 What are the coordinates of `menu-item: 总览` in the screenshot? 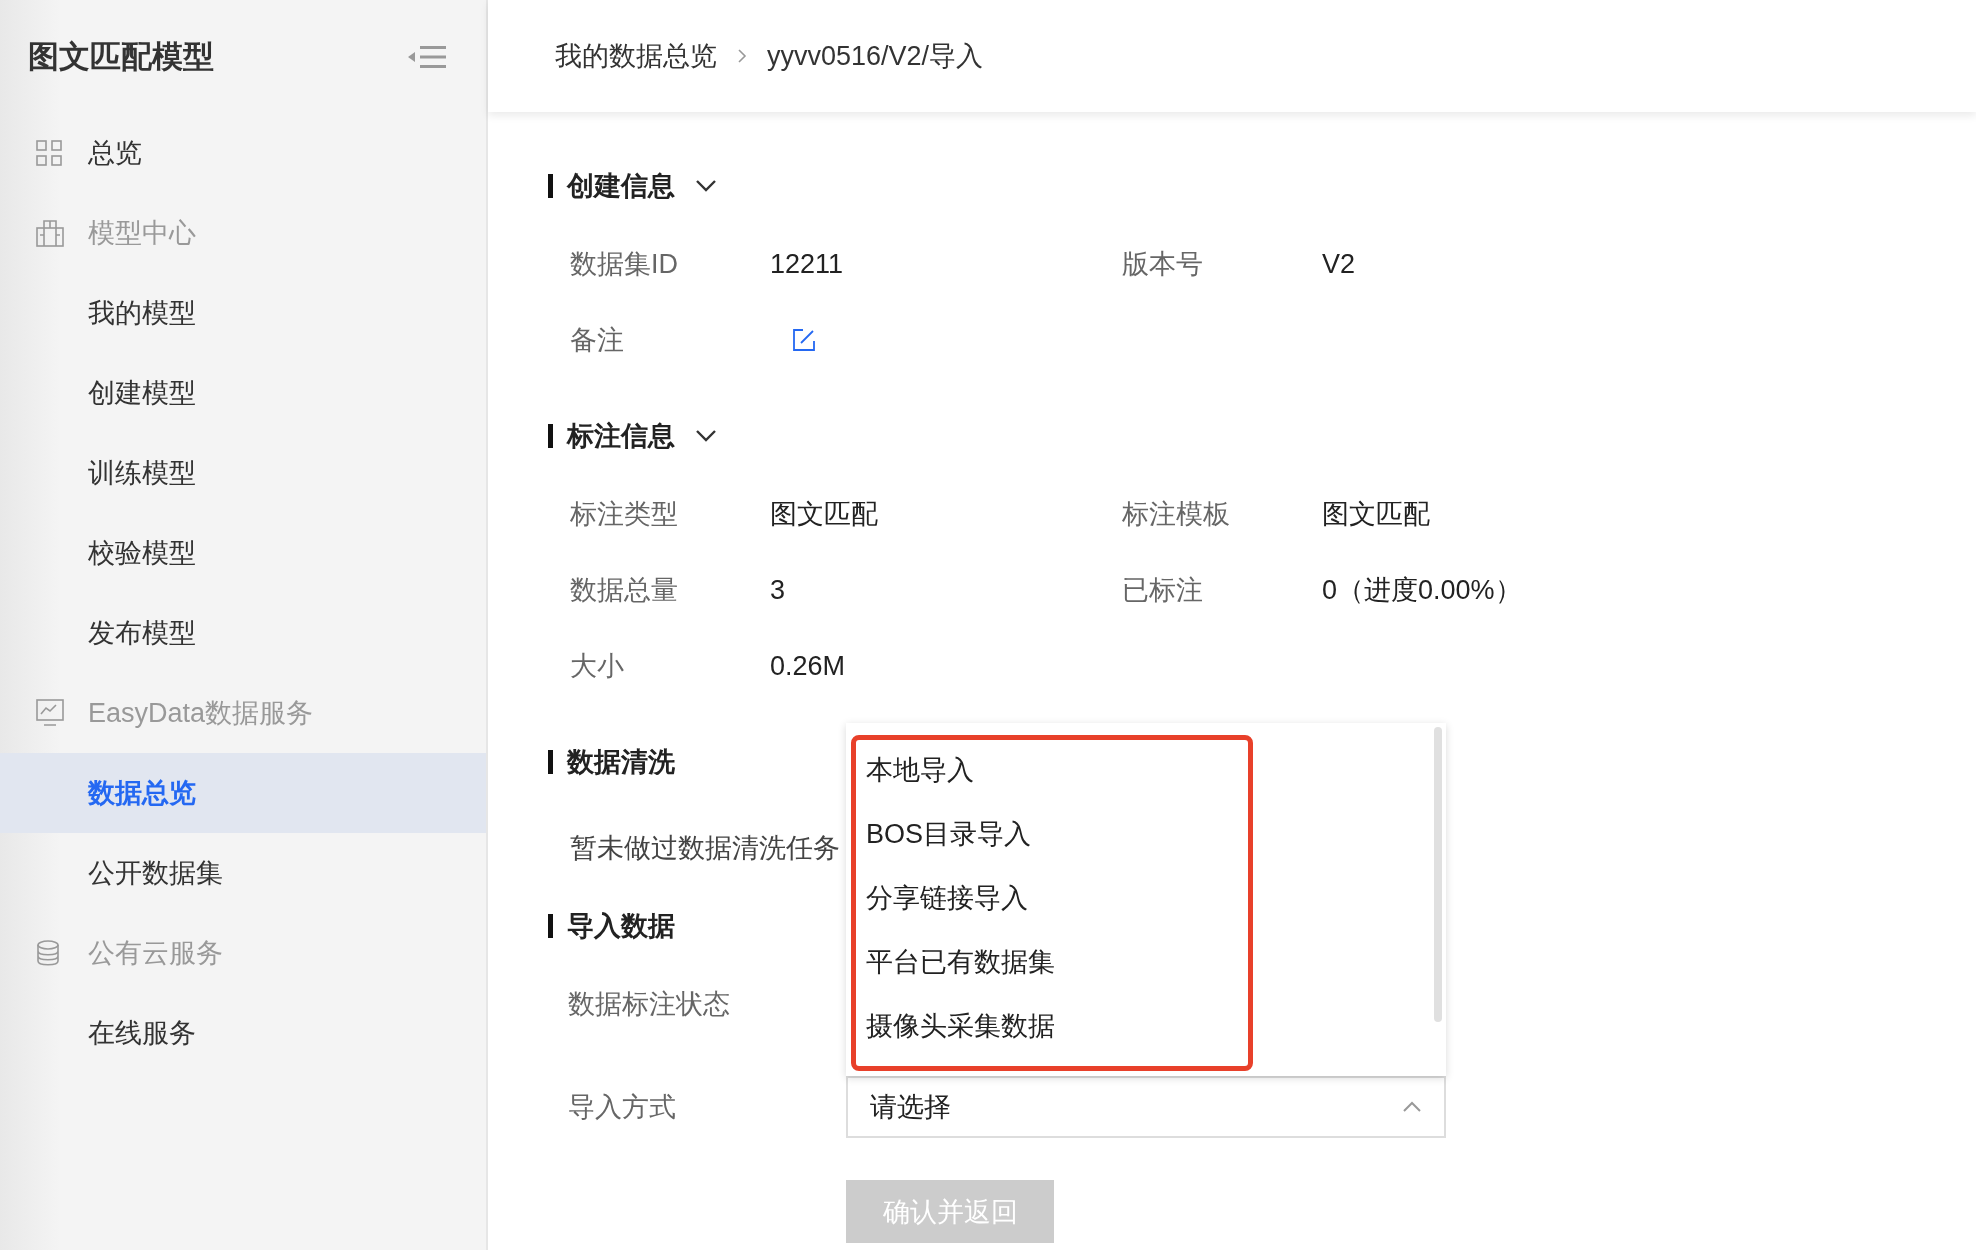 It's located at (243, 153).